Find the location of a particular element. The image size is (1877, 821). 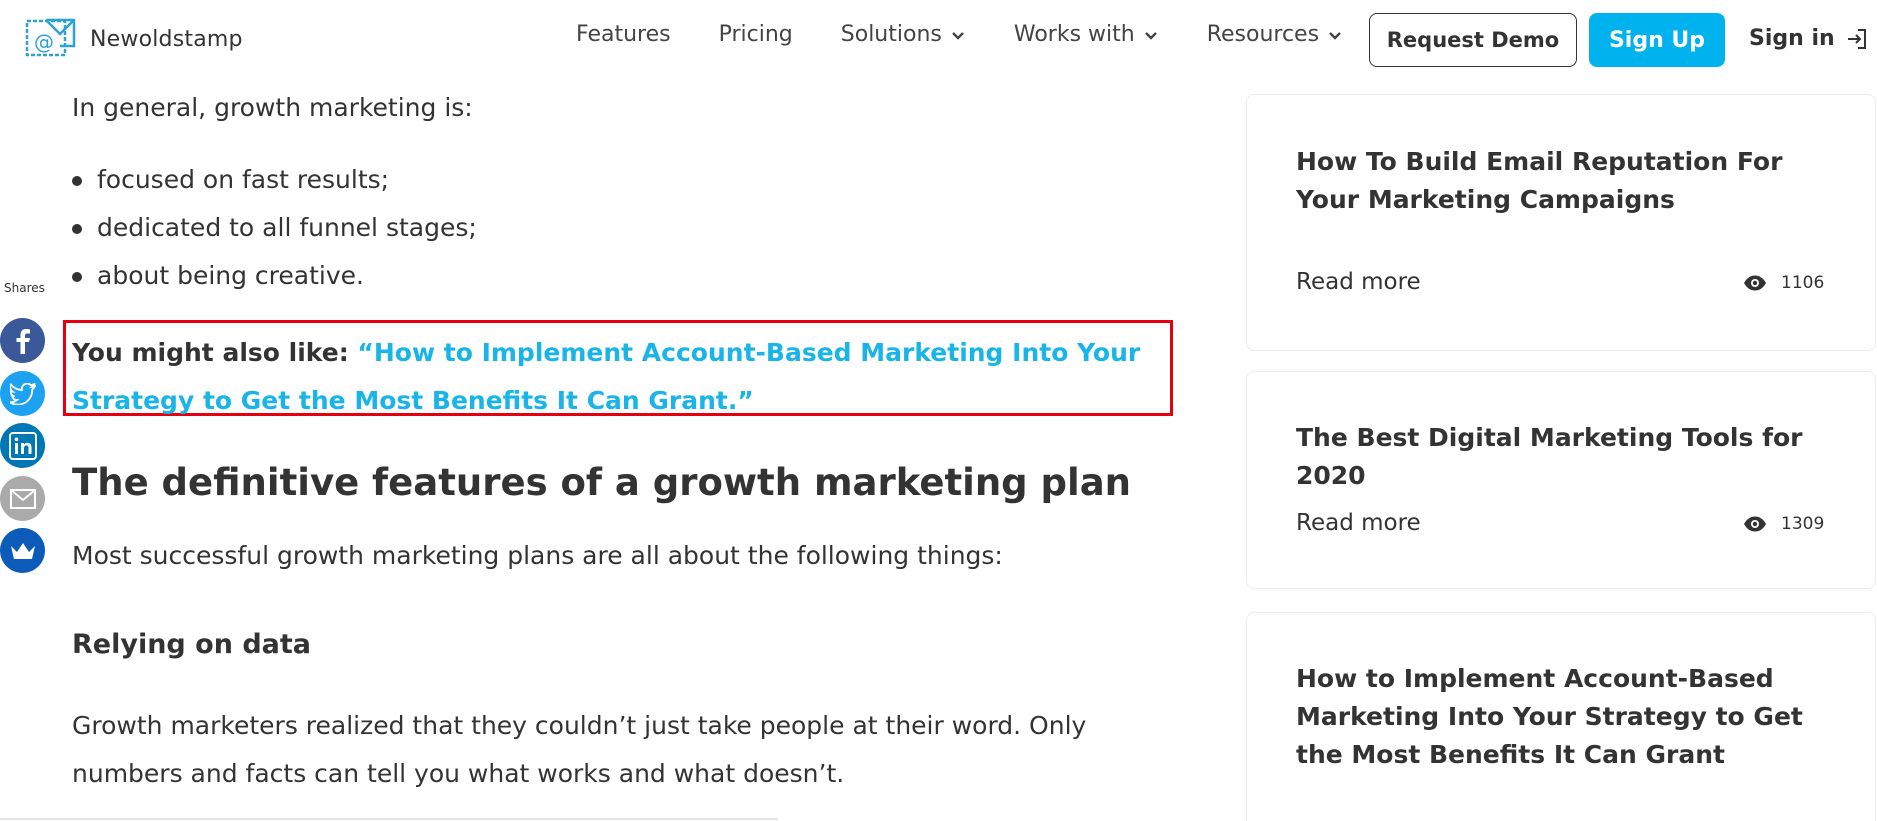

list-item: focused on fast results; is located at coordinates (274, 180).